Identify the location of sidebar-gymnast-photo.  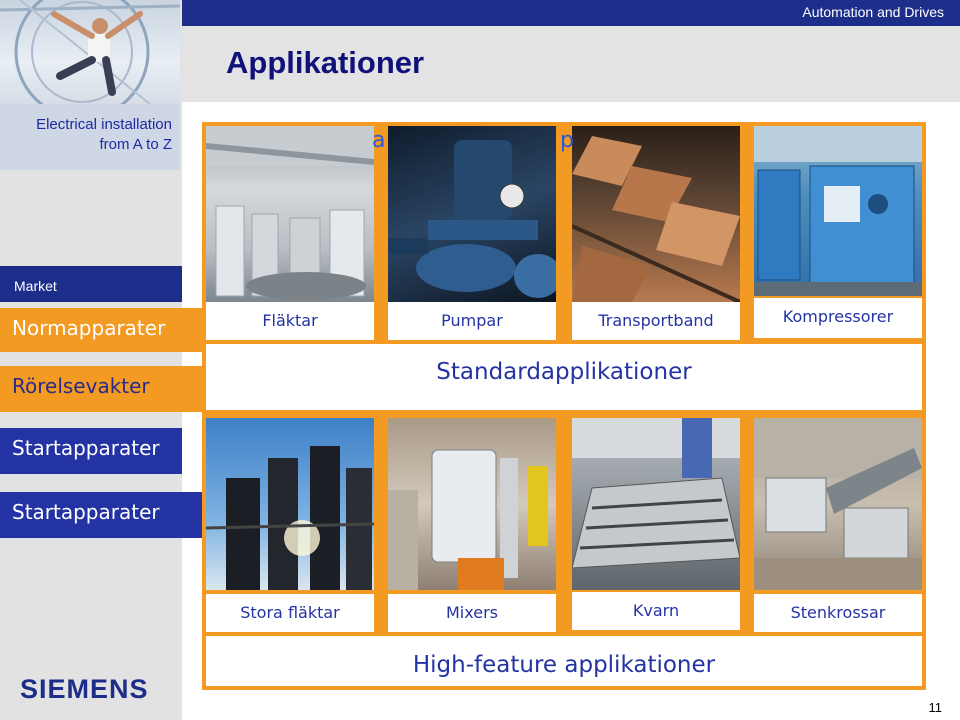
(90, 52).